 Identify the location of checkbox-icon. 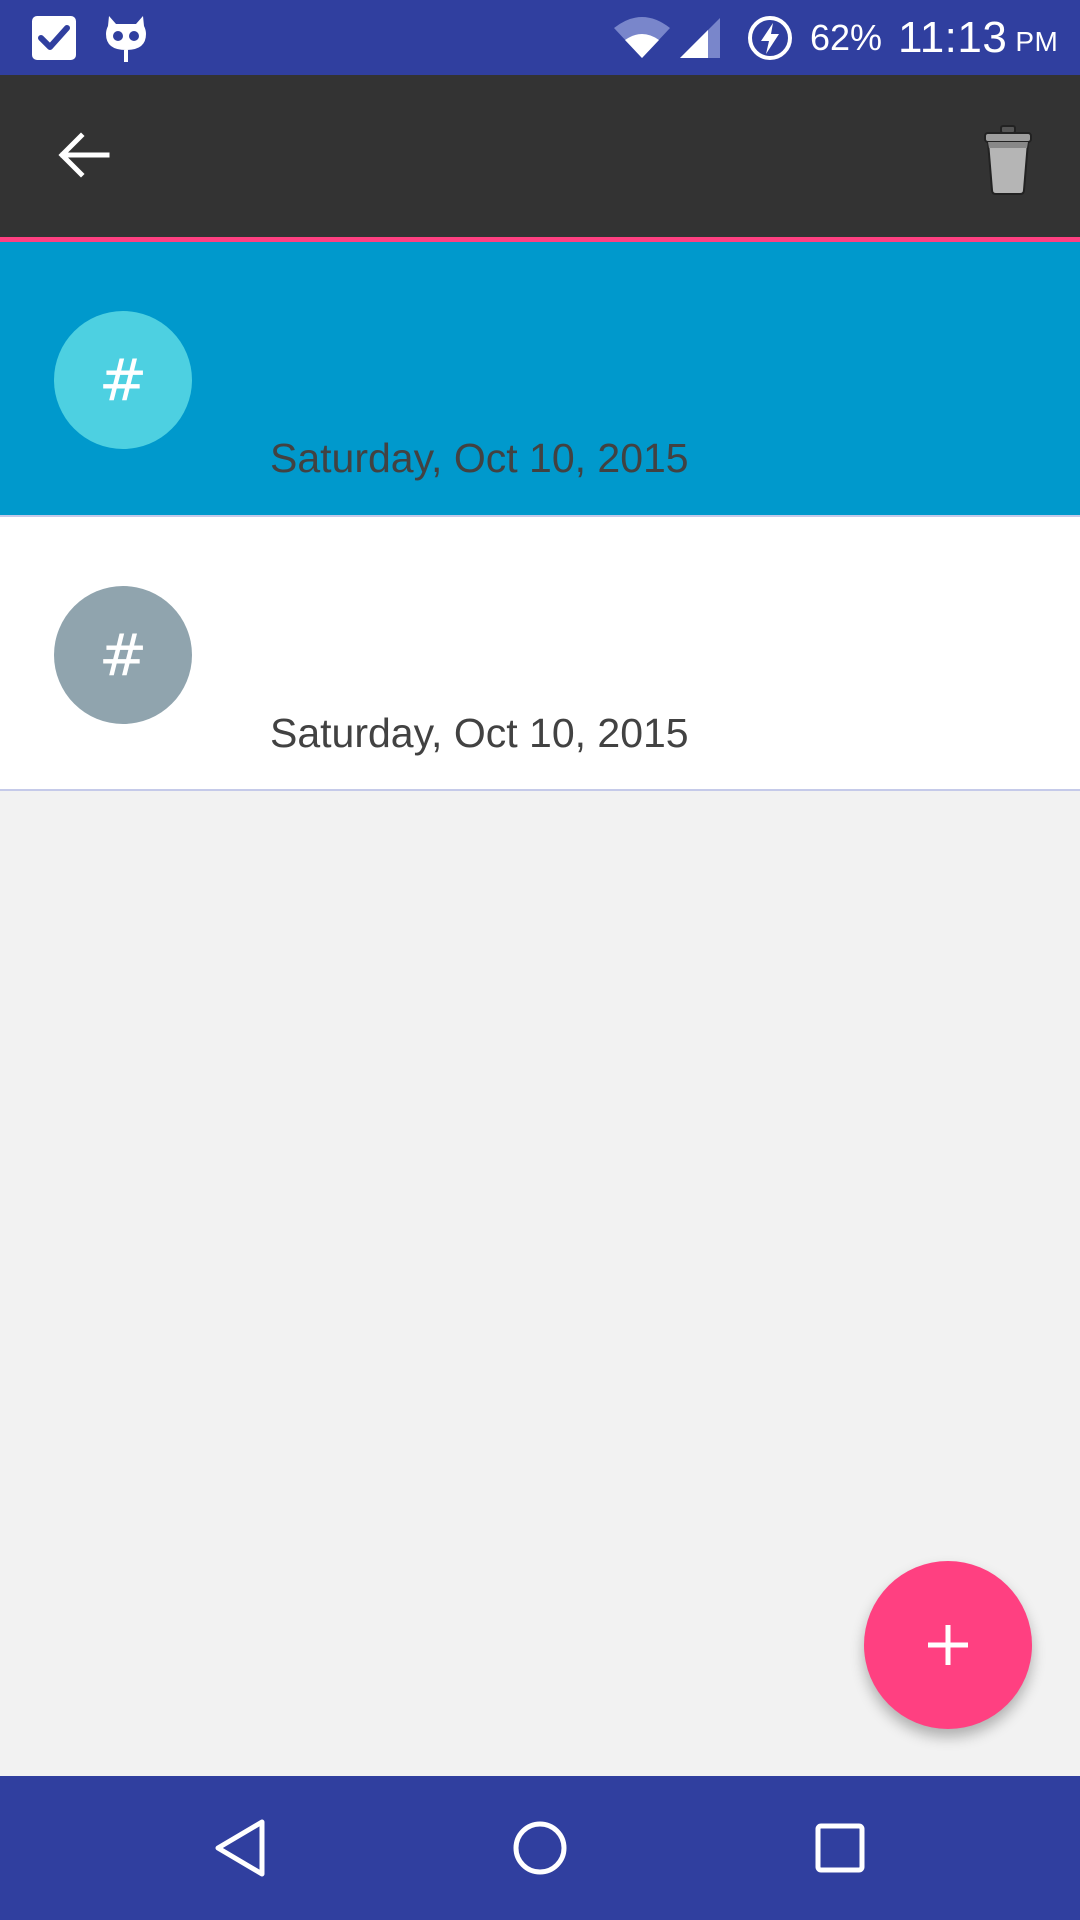
(54, 37).